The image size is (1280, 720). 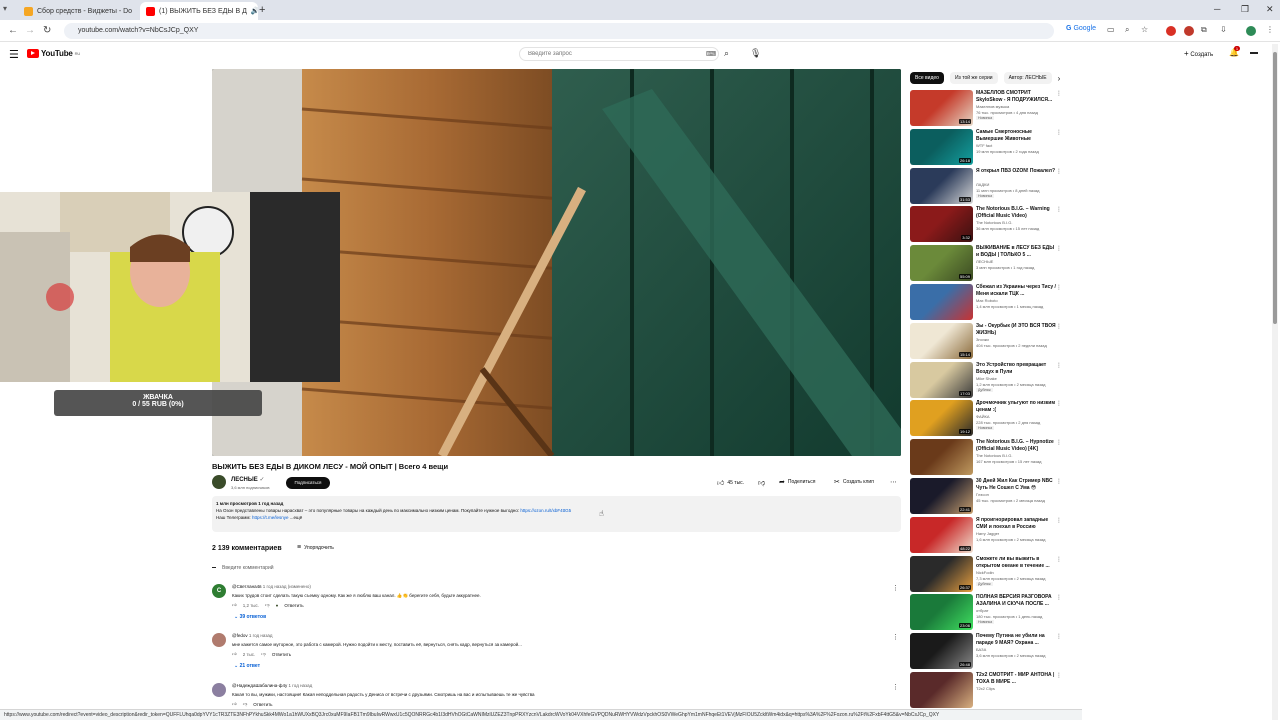 What do you see at coordinates (13, 30) in the screenshot?
I see `back-icon: ←` at bounding box center [13, 30].